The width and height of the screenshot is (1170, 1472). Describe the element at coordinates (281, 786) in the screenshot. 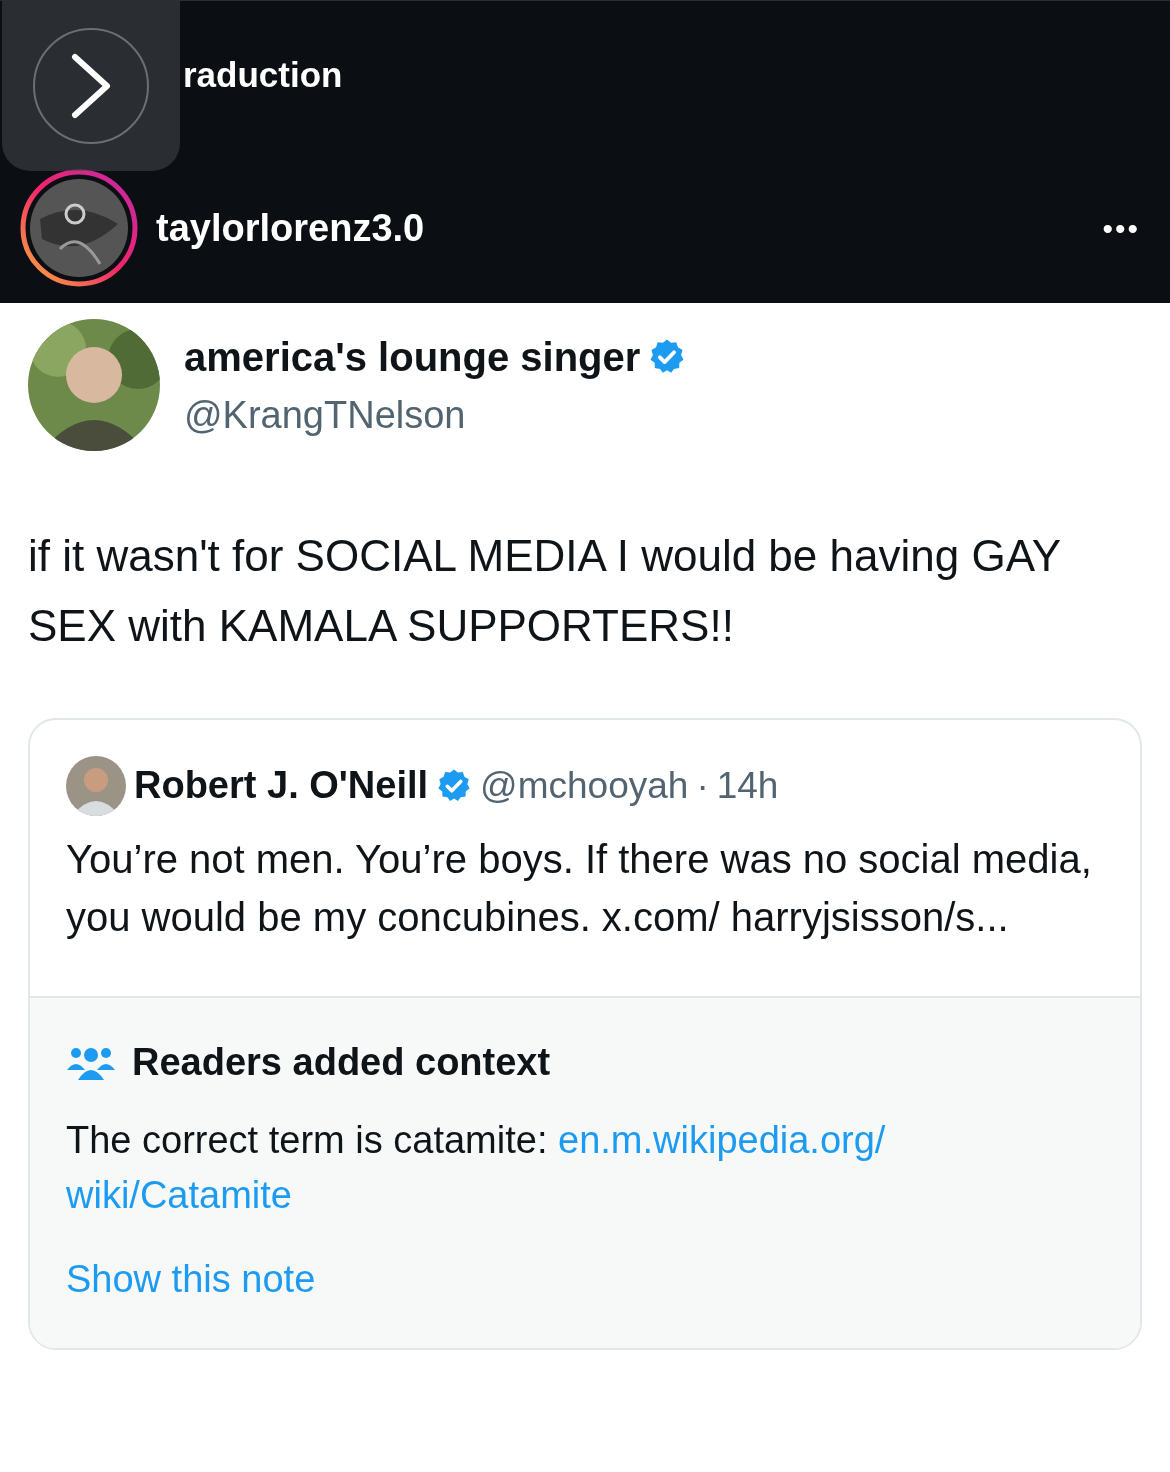

I see `display-name: Robert J. O'Neill` at that location.